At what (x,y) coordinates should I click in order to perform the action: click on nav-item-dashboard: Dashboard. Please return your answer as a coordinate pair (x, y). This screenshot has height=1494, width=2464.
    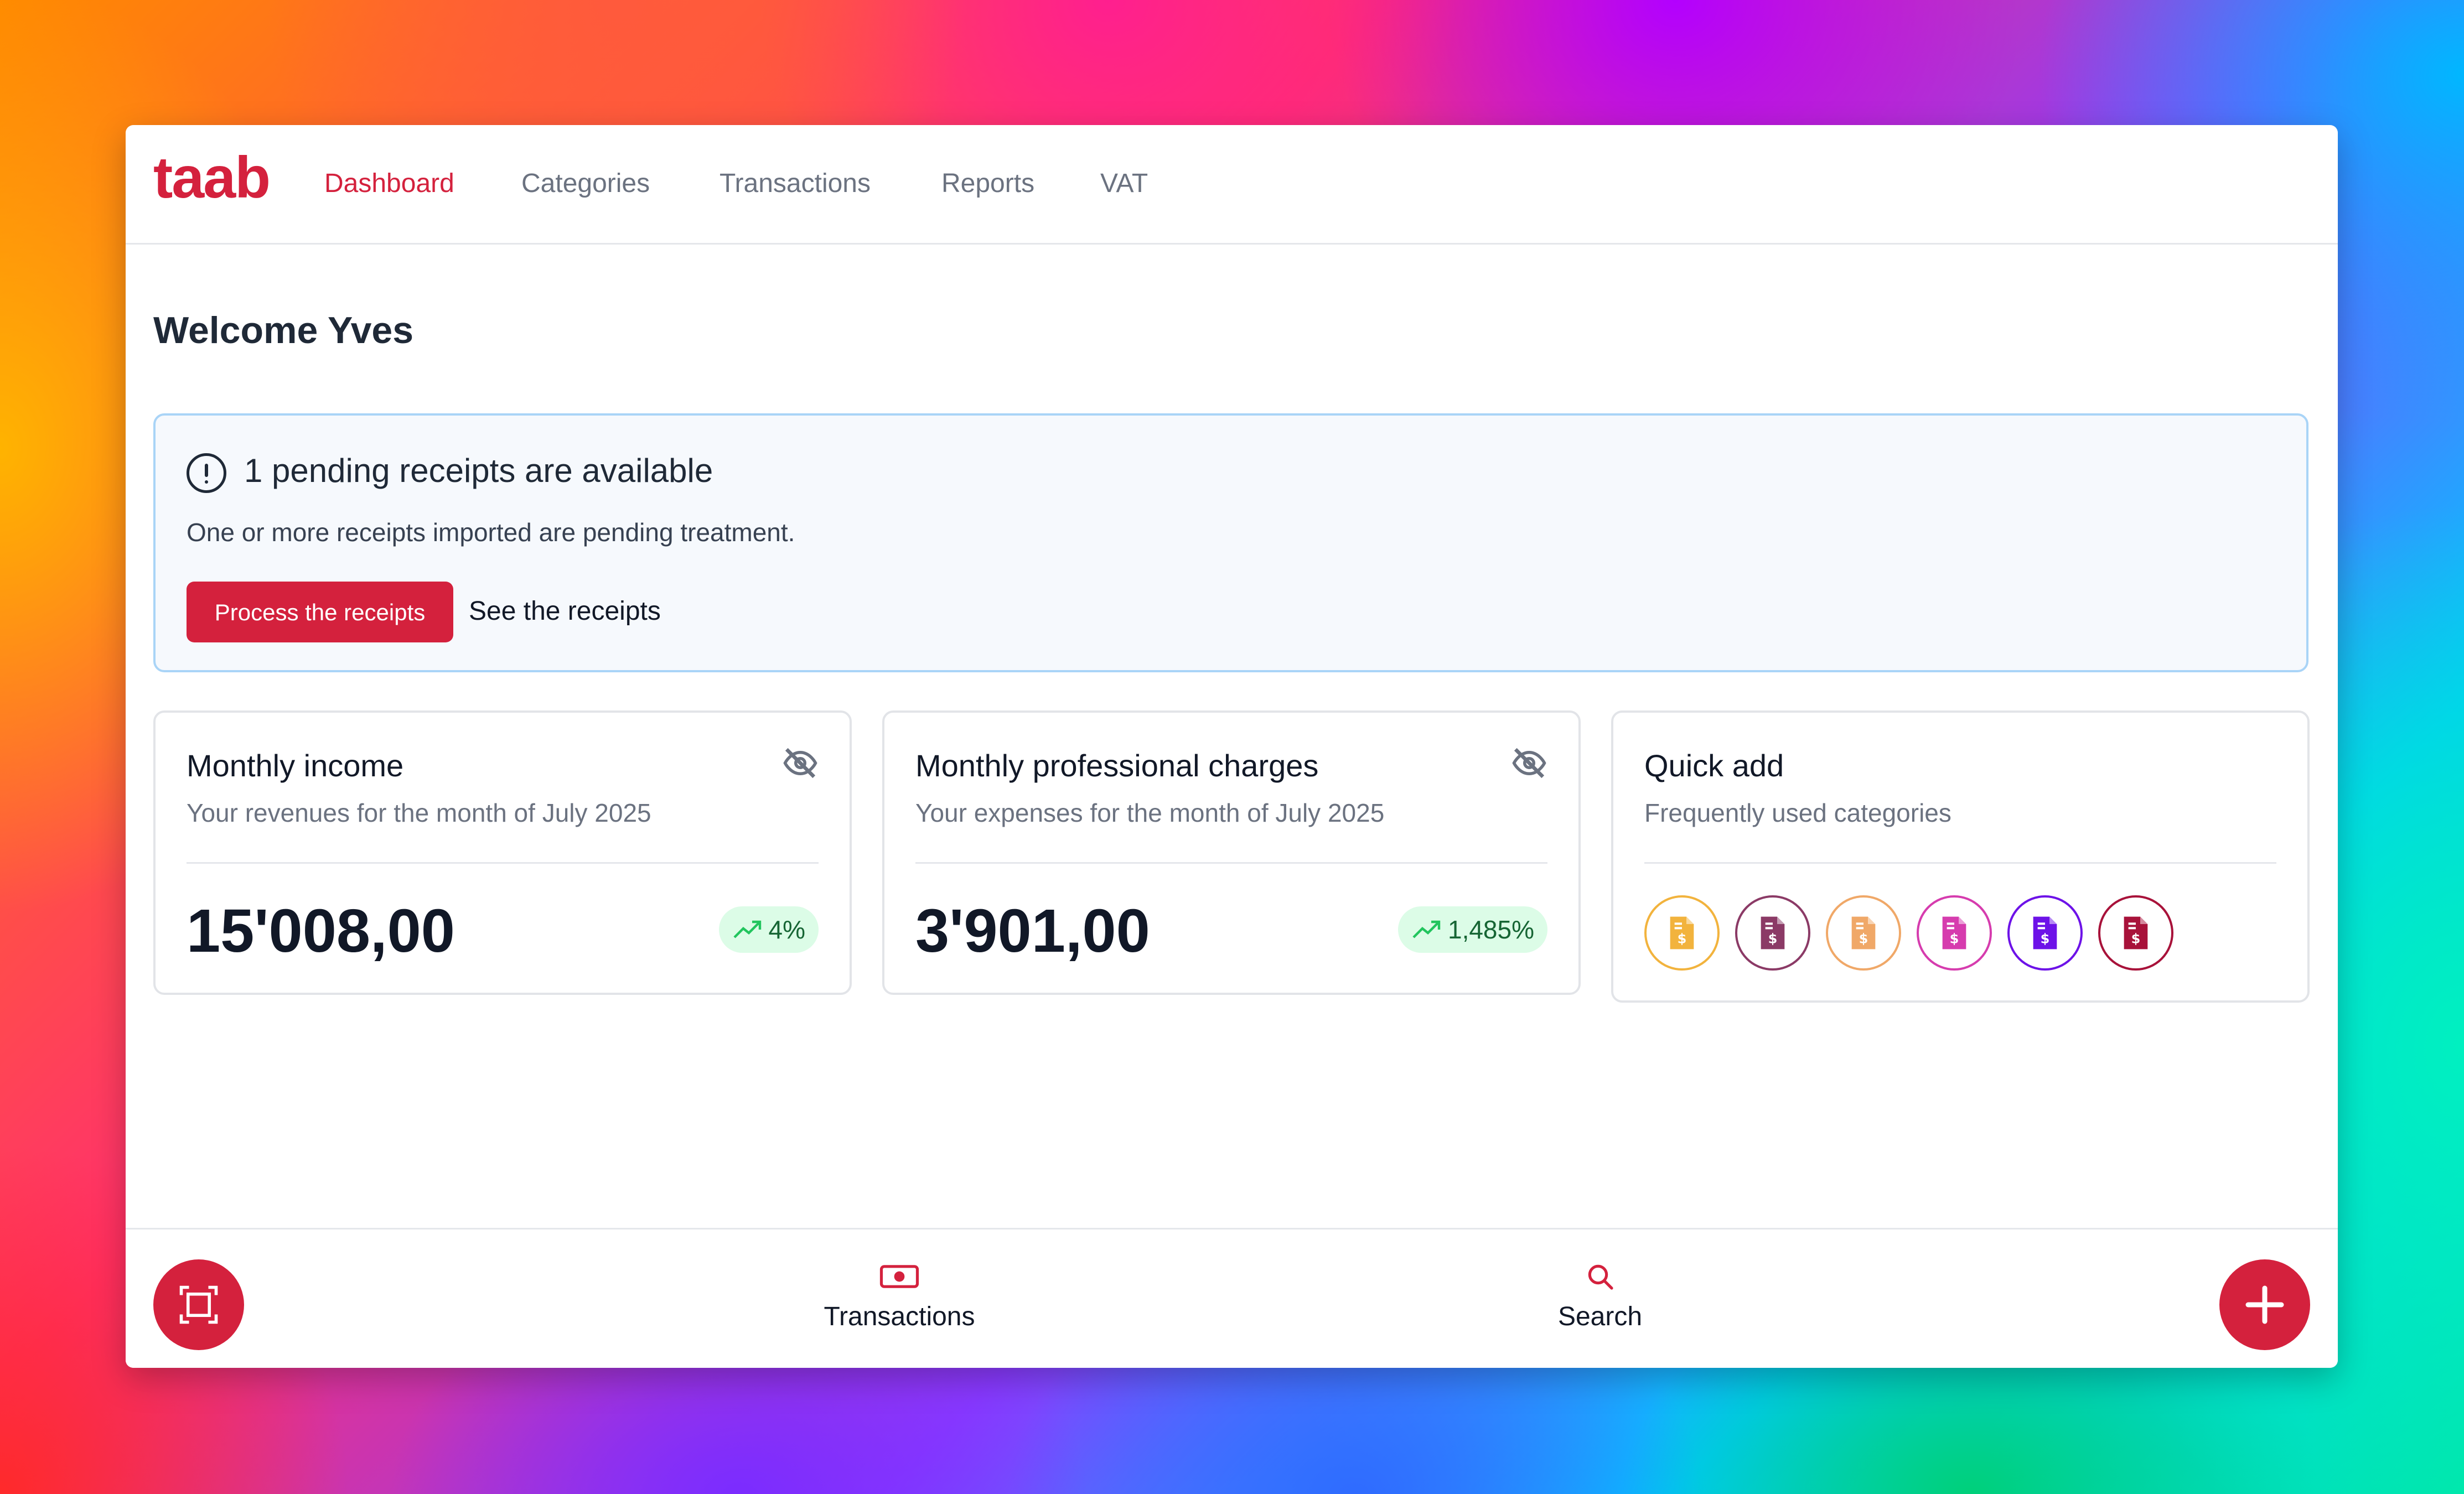
    Looking at the image, I should click on (389, 183).